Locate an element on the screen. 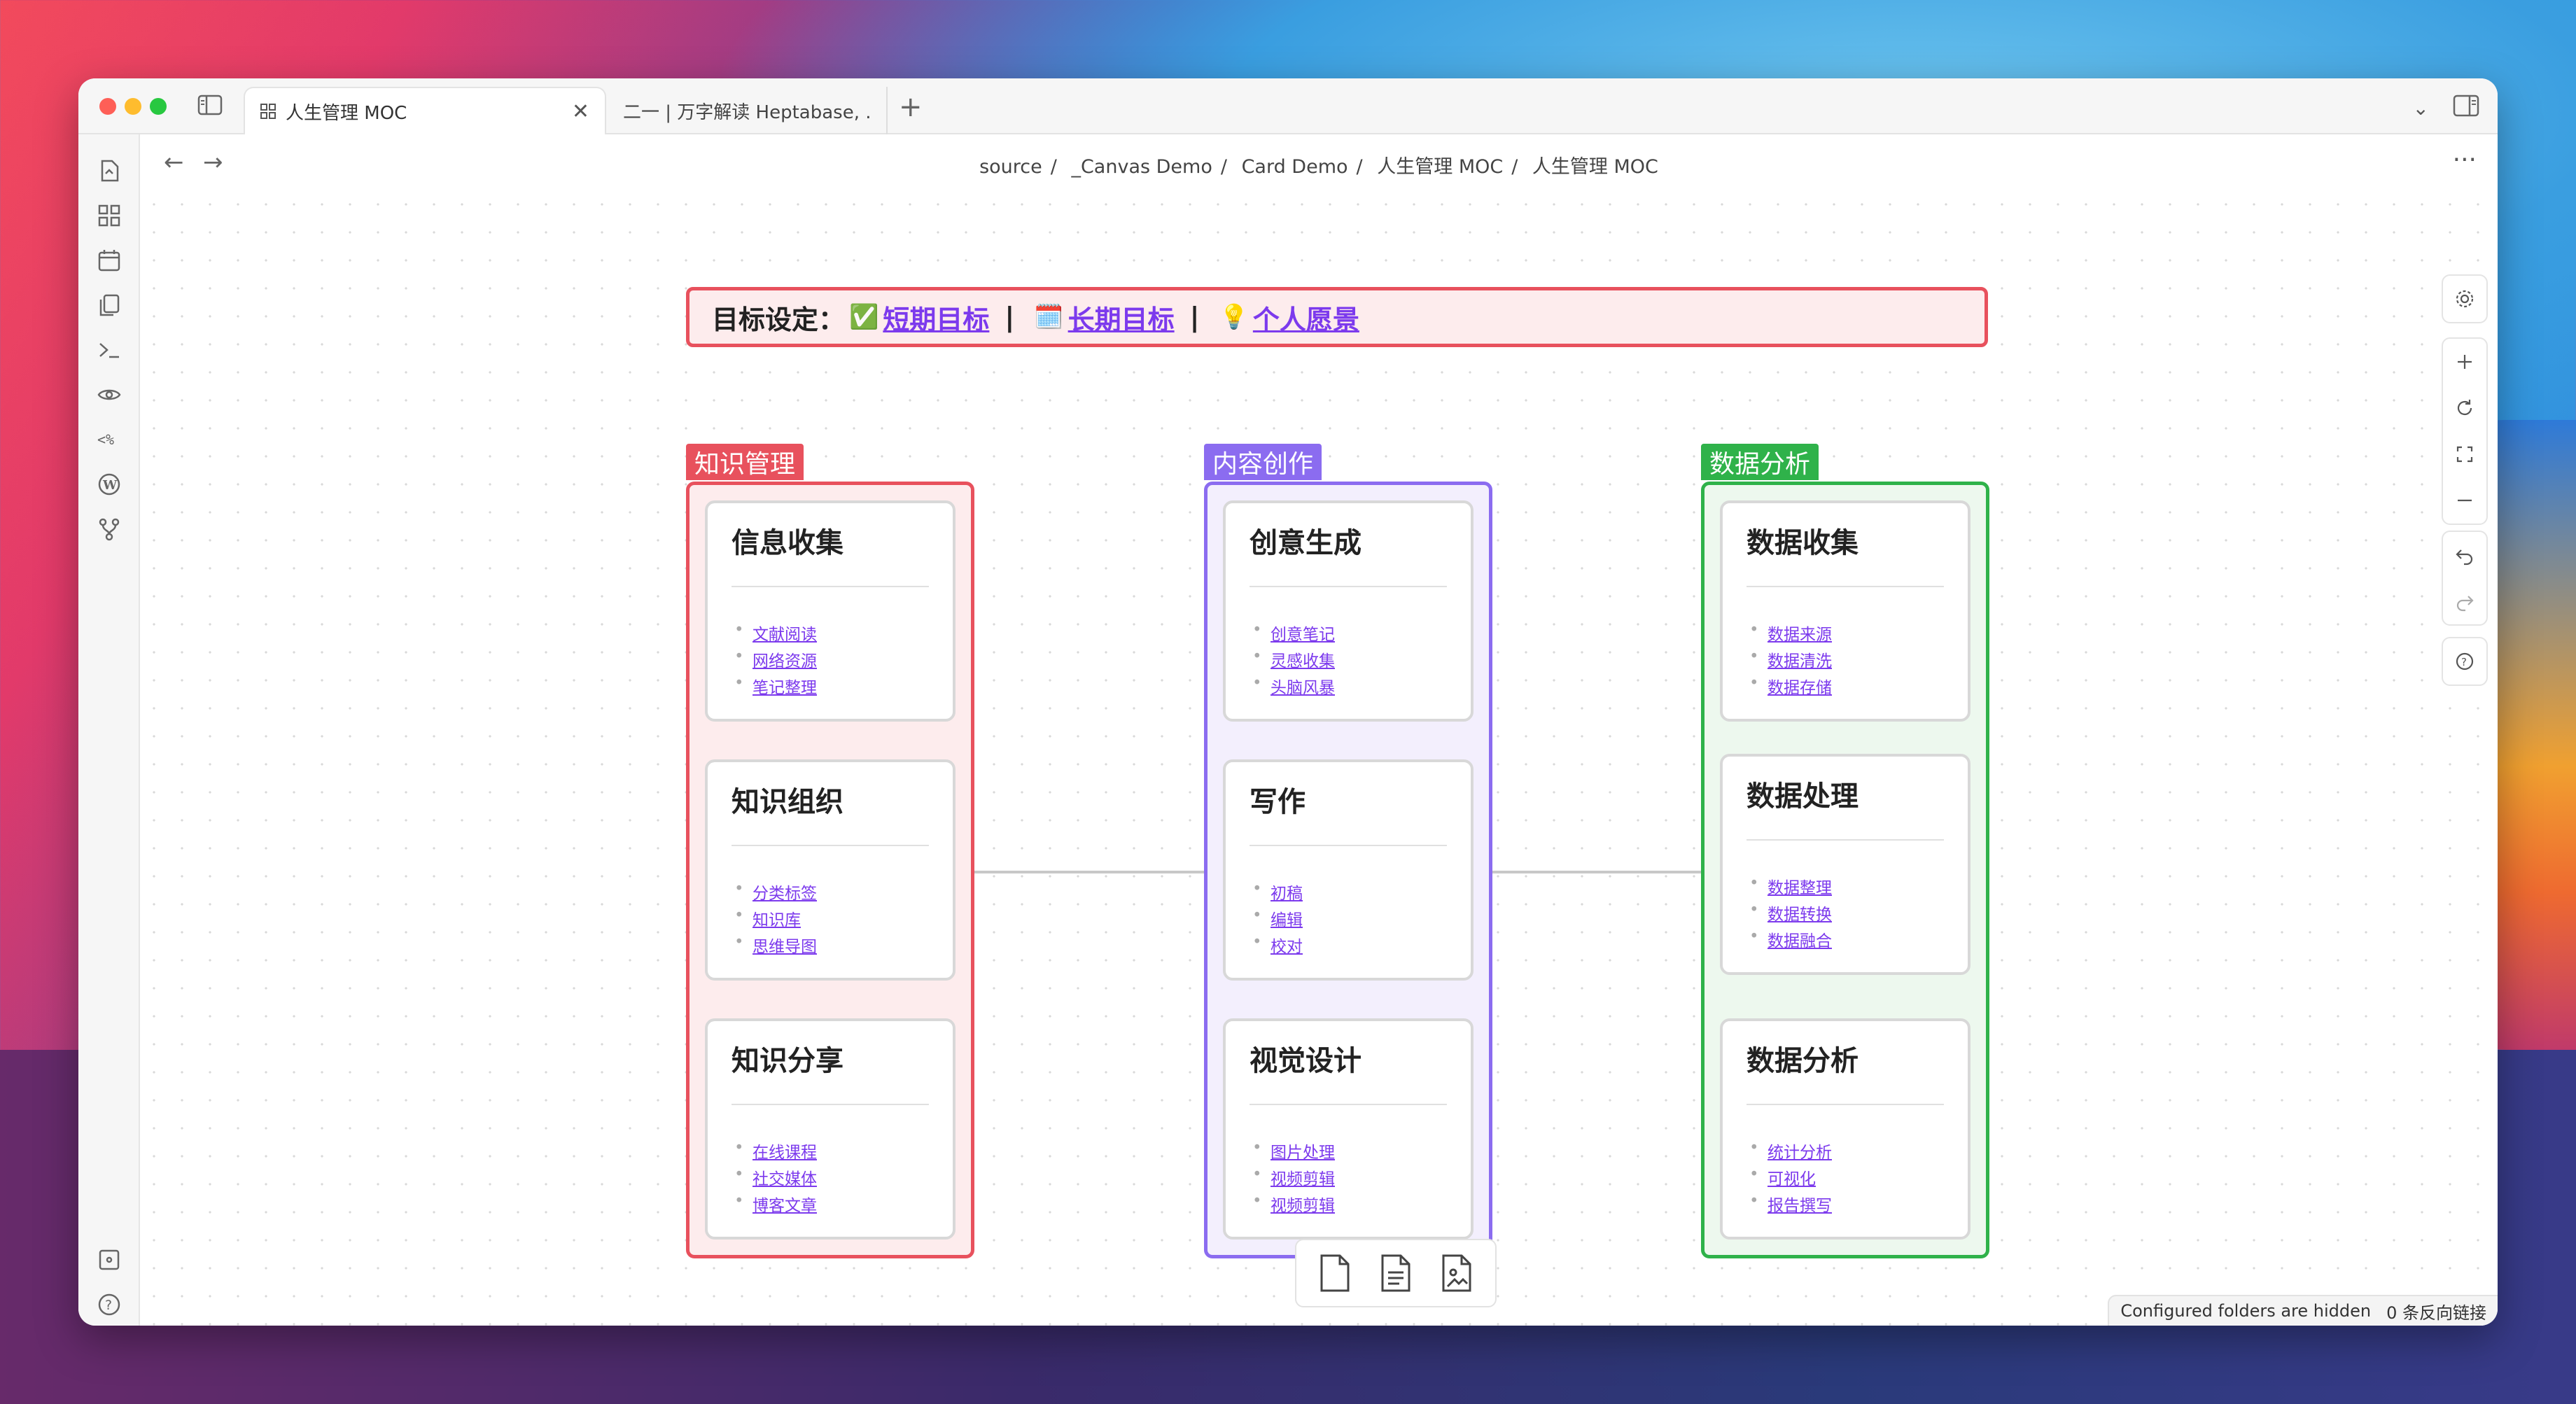 This screenshot has width=2576, height=1404. card-list: 初稿 编辑 校对 is located at coordinates (1277, 920).